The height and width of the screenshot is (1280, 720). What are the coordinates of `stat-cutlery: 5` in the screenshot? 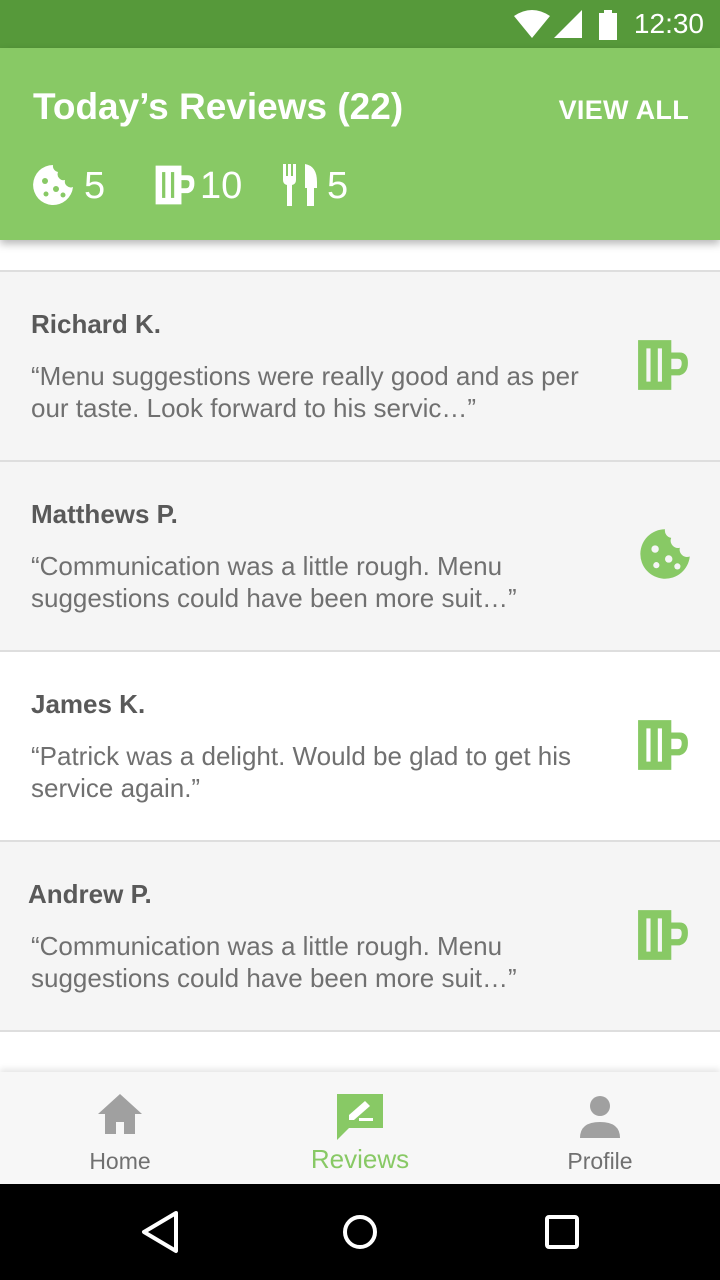 It's located at (321, 185).